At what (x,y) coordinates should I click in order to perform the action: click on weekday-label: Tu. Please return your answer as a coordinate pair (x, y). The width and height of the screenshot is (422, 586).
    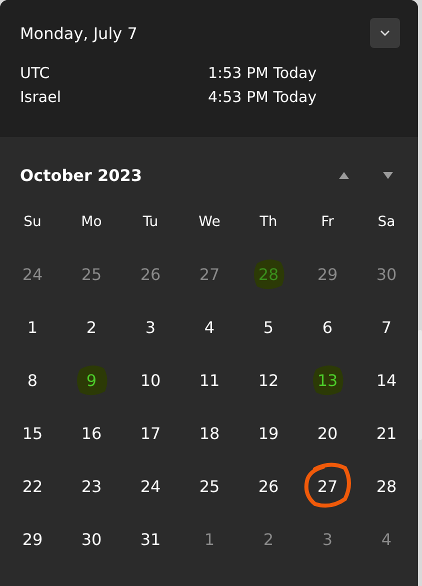
    Looking at the image, I should click on (150, 222).